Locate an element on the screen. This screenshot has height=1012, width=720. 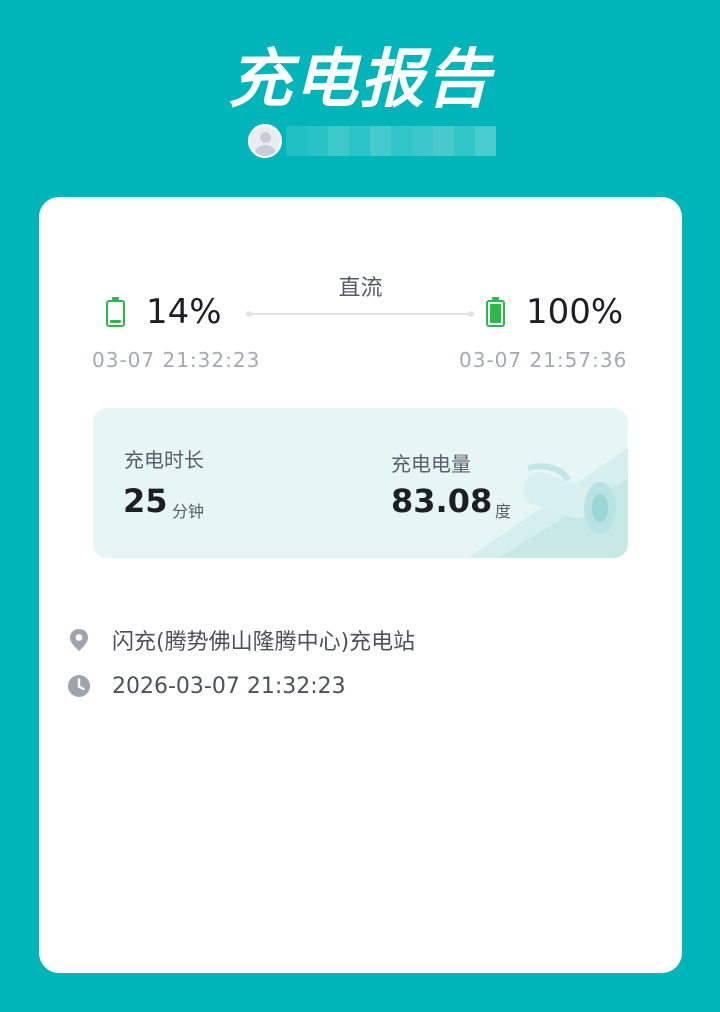
start-percent: 14% is located at coordinates (184, 312).